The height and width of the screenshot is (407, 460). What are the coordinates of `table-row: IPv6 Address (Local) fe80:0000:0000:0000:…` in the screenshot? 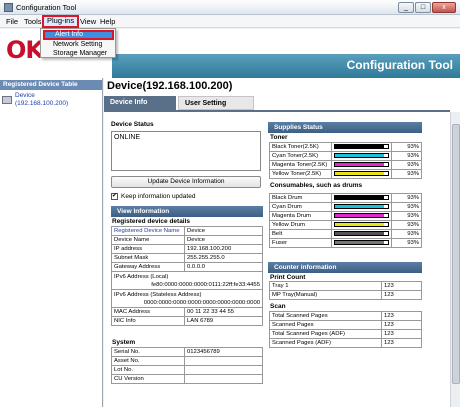 It's located at (187, 280).